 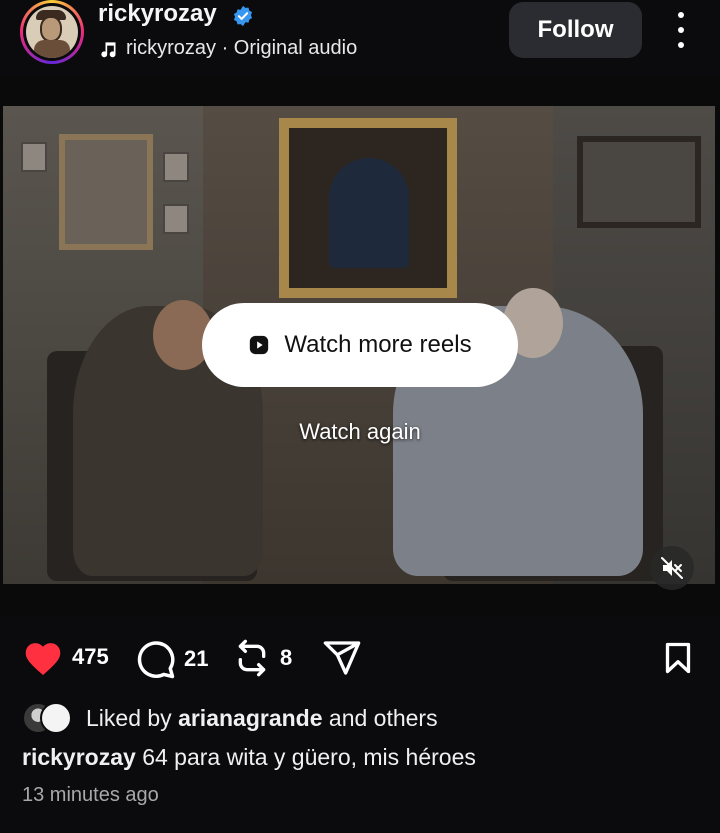 I want to click on comment-count: 21, so click(x=196, y=658).